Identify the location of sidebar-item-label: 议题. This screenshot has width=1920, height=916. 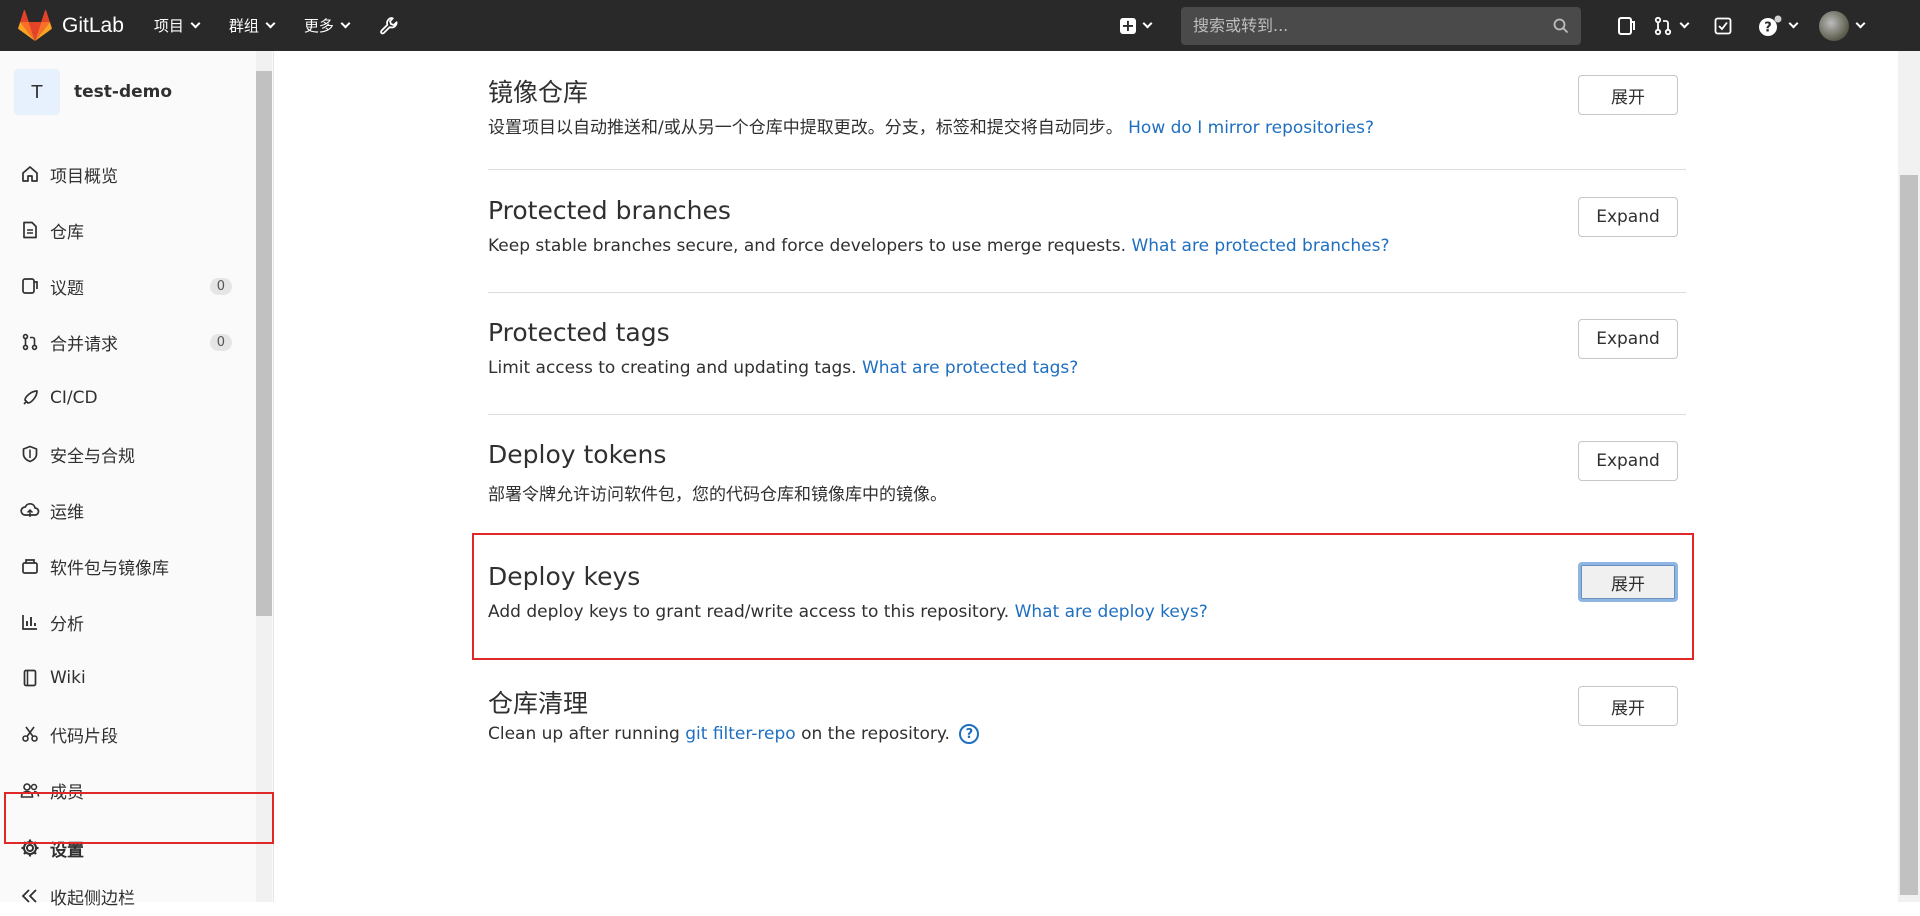
(67, 288).